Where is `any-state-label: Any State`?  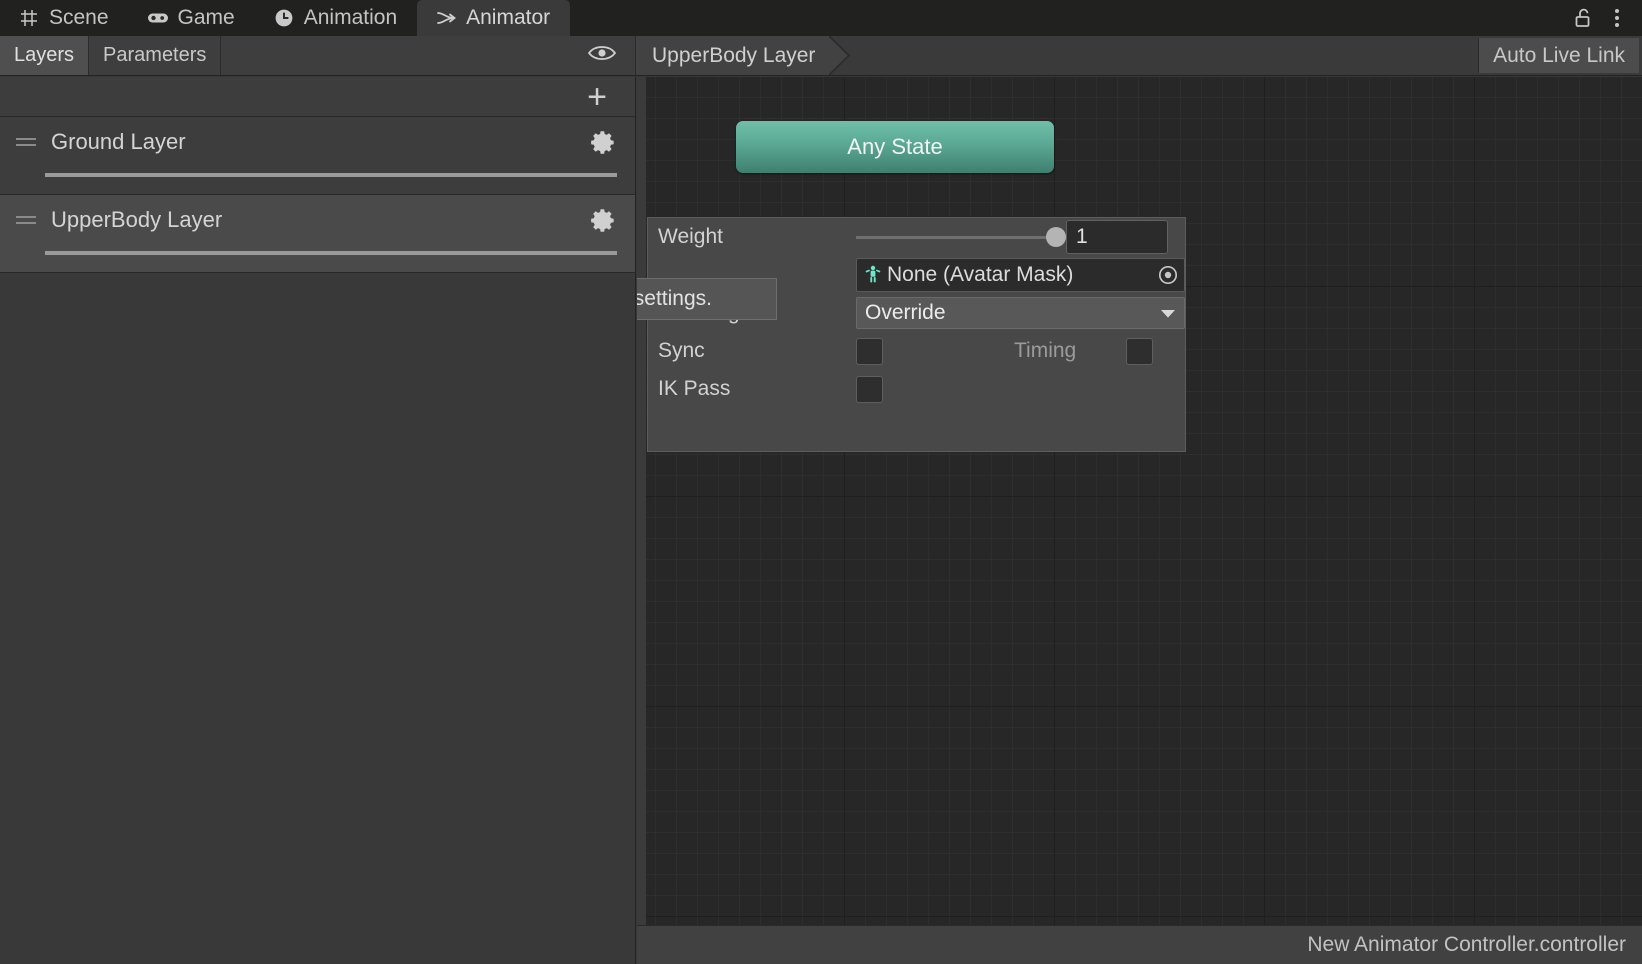
any-state-label: Any State is located at coordinates (895, 146).